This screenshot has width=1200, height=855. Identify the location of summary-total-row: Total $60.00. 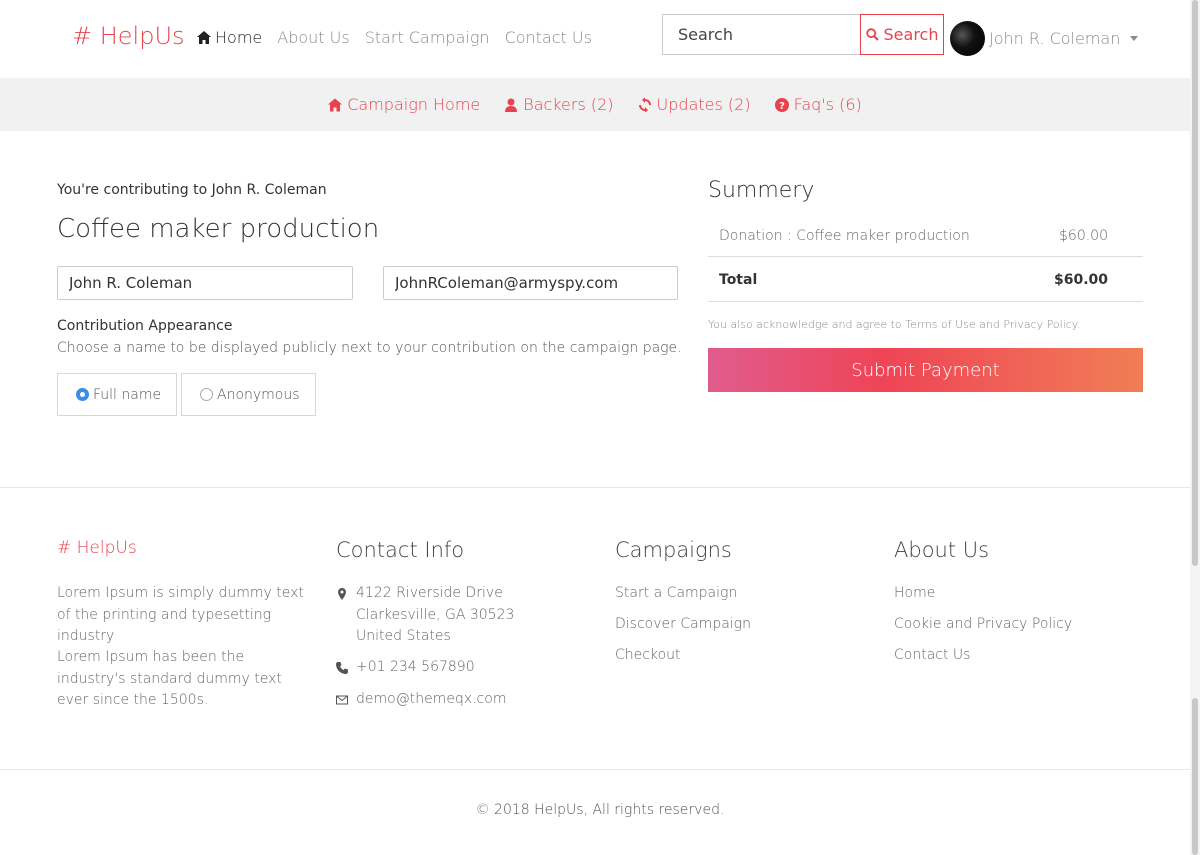
(925, 280).